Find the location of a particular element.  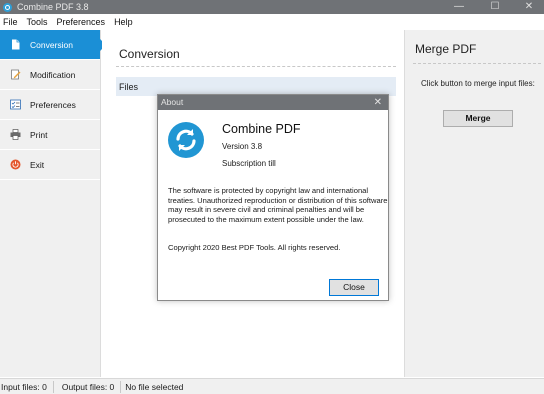

merge-hint: Click button to merge input files: is located at coordinates (478, 83).